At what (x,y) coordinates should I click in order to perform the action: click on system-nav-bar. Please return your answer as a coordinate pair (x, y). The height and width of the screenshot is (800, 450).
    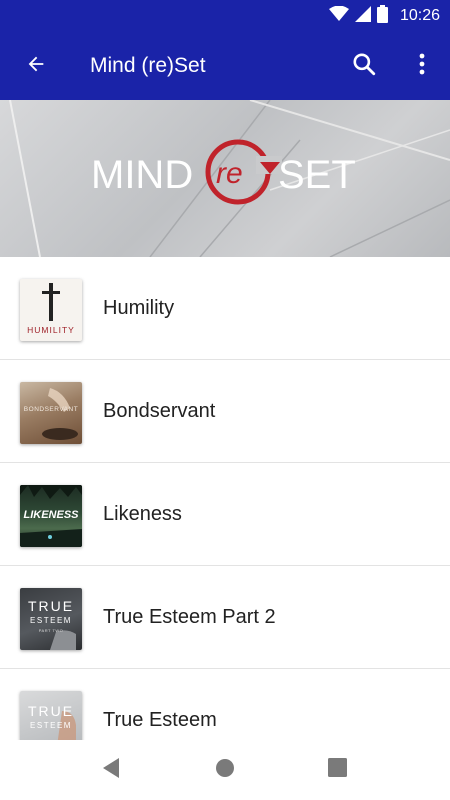
    Looking at the image, I should click on (225, 770).